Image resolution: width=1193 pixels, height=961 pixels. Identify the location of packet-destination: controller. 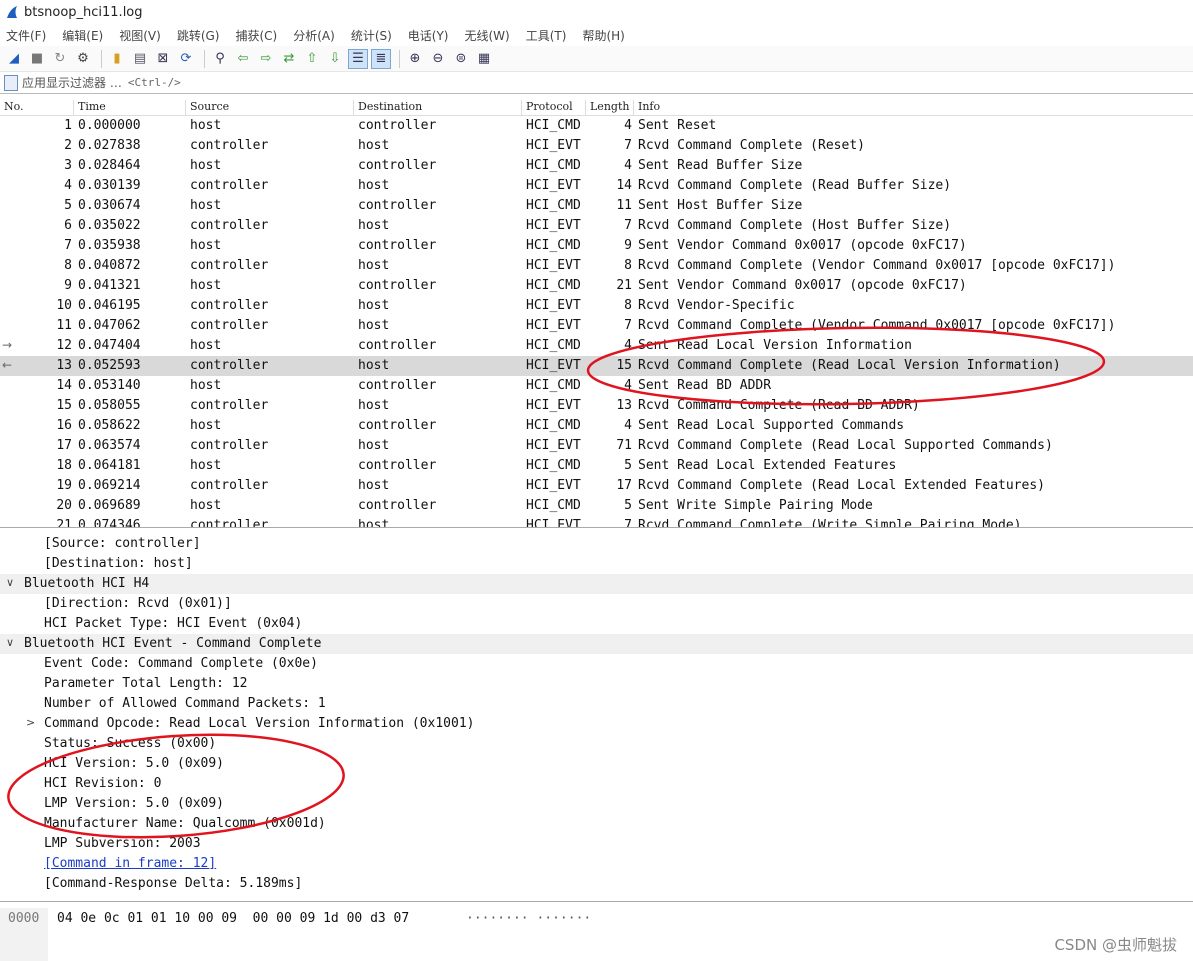
(397, 425).